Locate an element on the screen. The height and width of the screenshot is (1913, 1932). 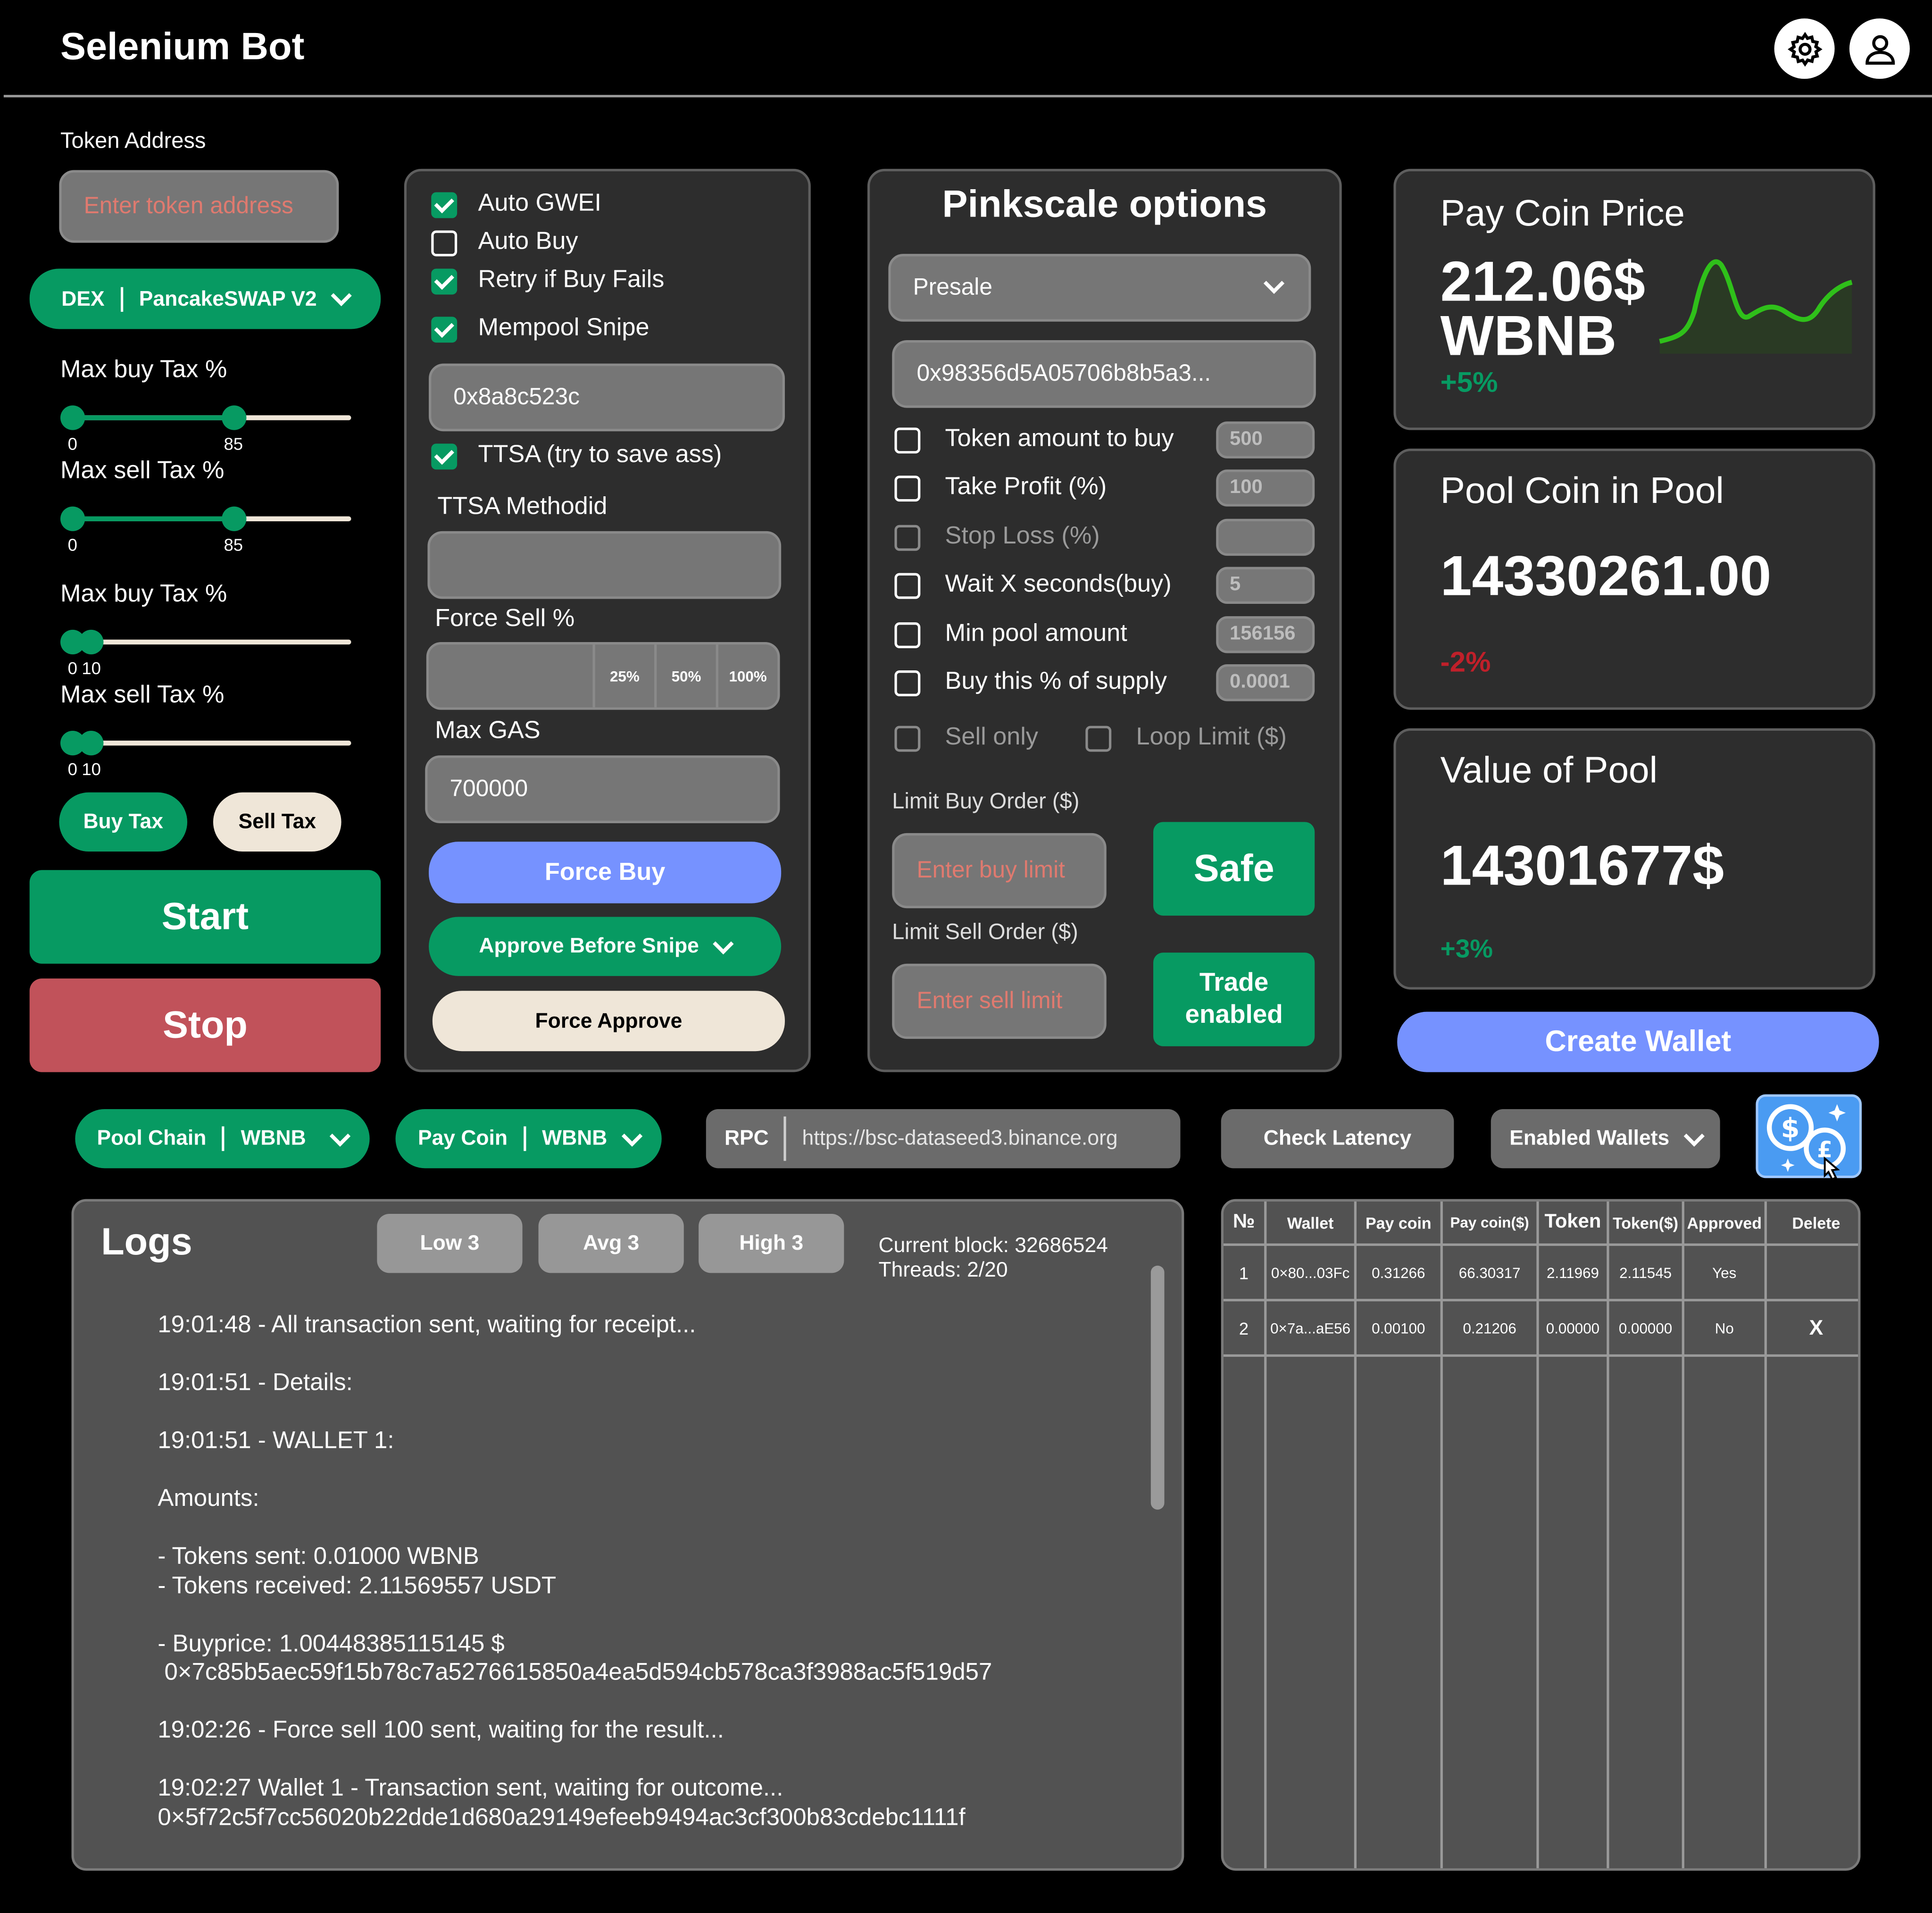
ttsa-checkbox is located at coordinates (445, 456).